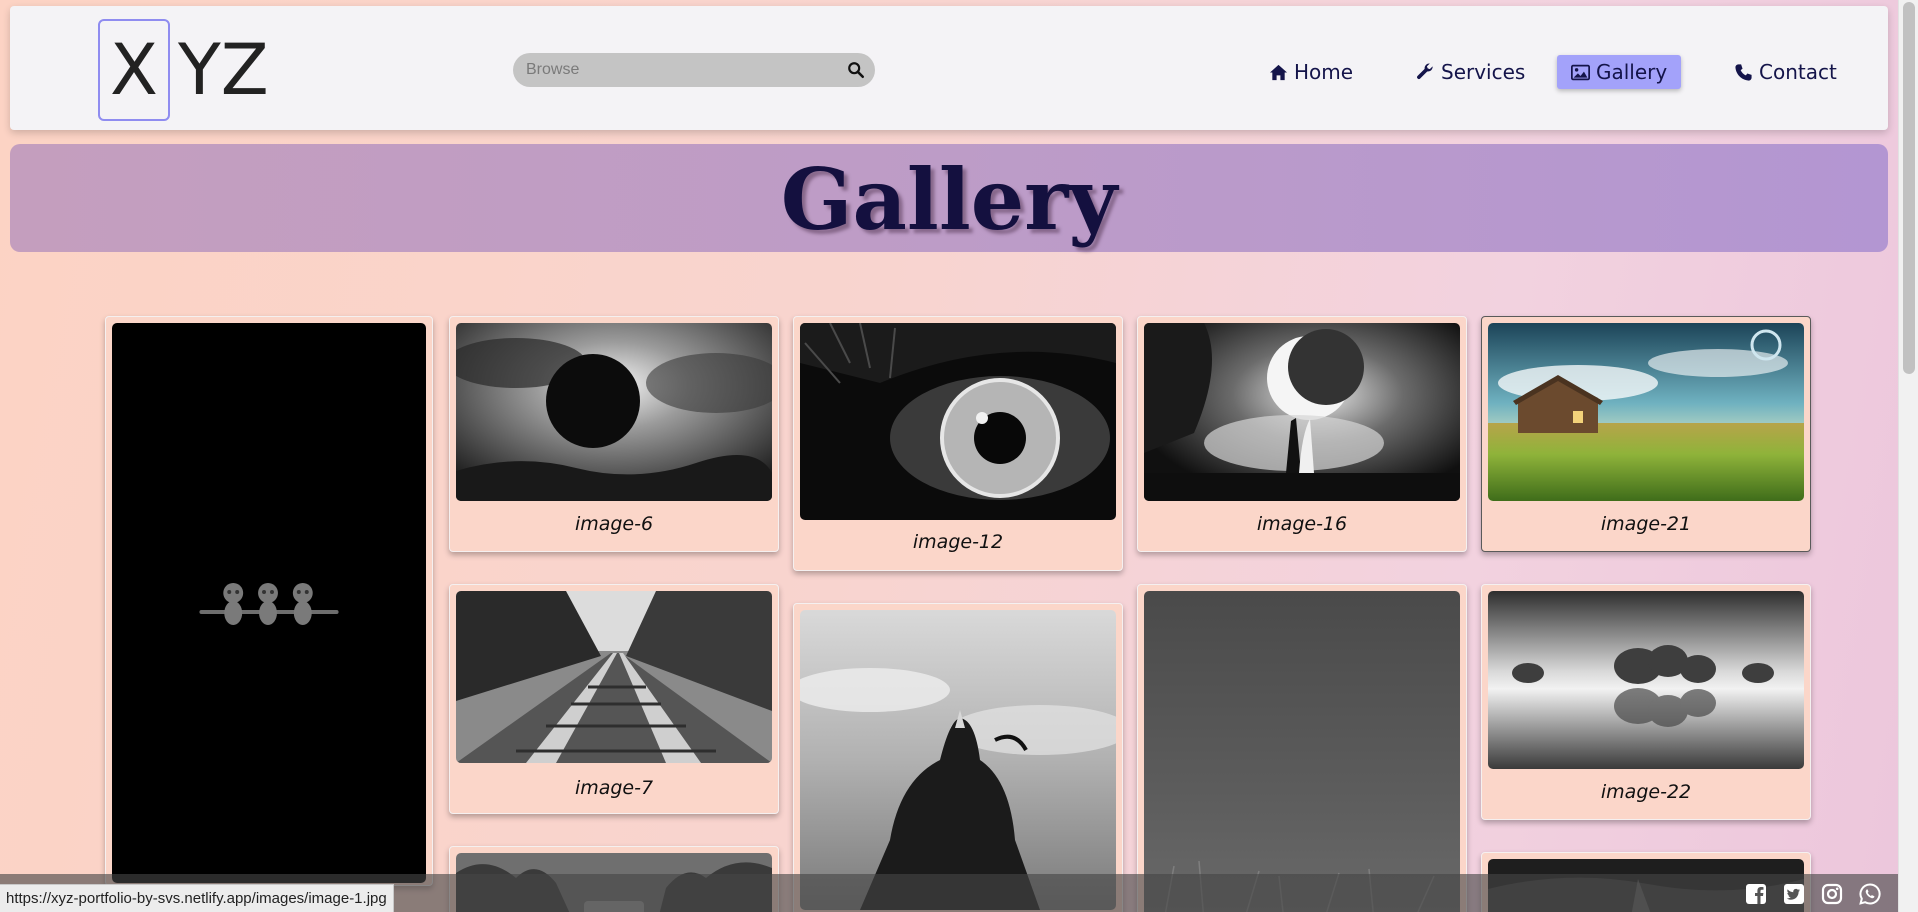 This screenshot has height=912, width=1918. I want to click on search-bar, so click(694, 70).